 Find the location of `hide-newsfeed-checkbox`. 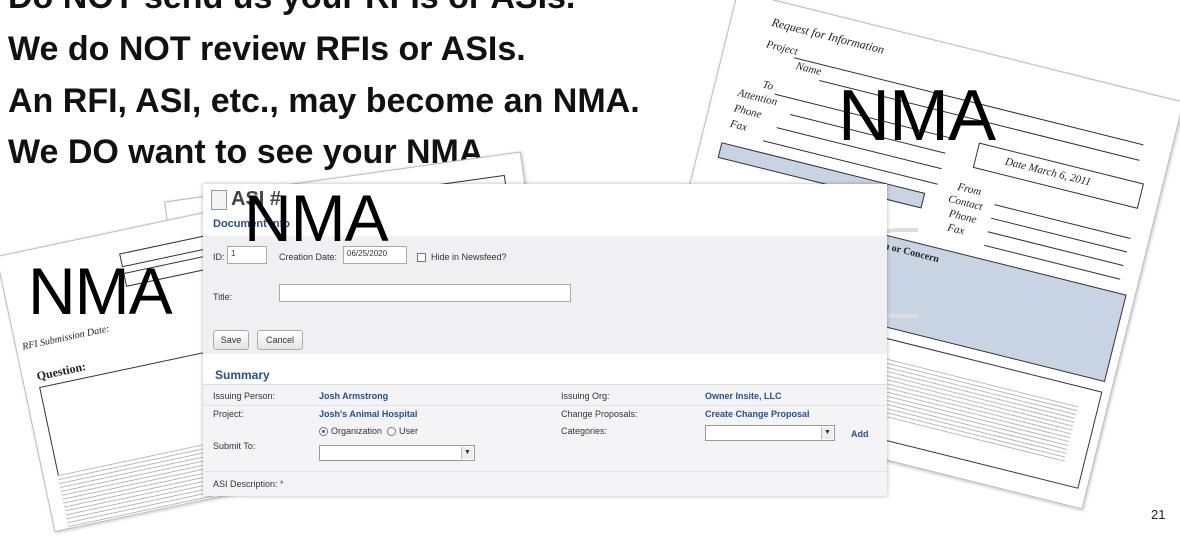

hide-newsfeed-checkbox is located at coordinates (421, 257).